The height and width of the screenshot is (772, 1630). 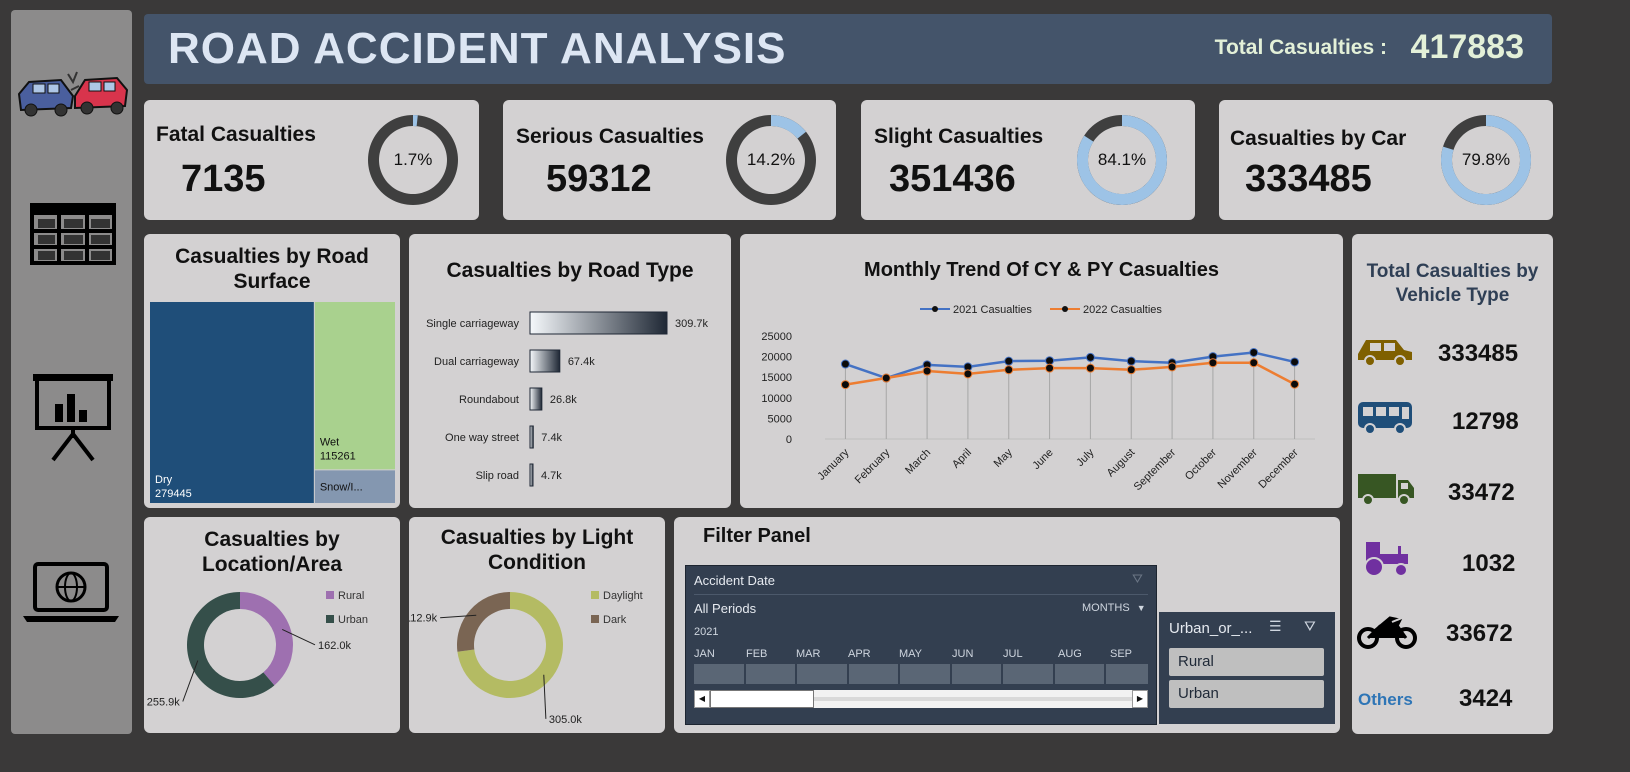 What do you see at coordinates (1385, 418) in the screenshot?
I see `bus-icon` at bounding box center [1385, 418].